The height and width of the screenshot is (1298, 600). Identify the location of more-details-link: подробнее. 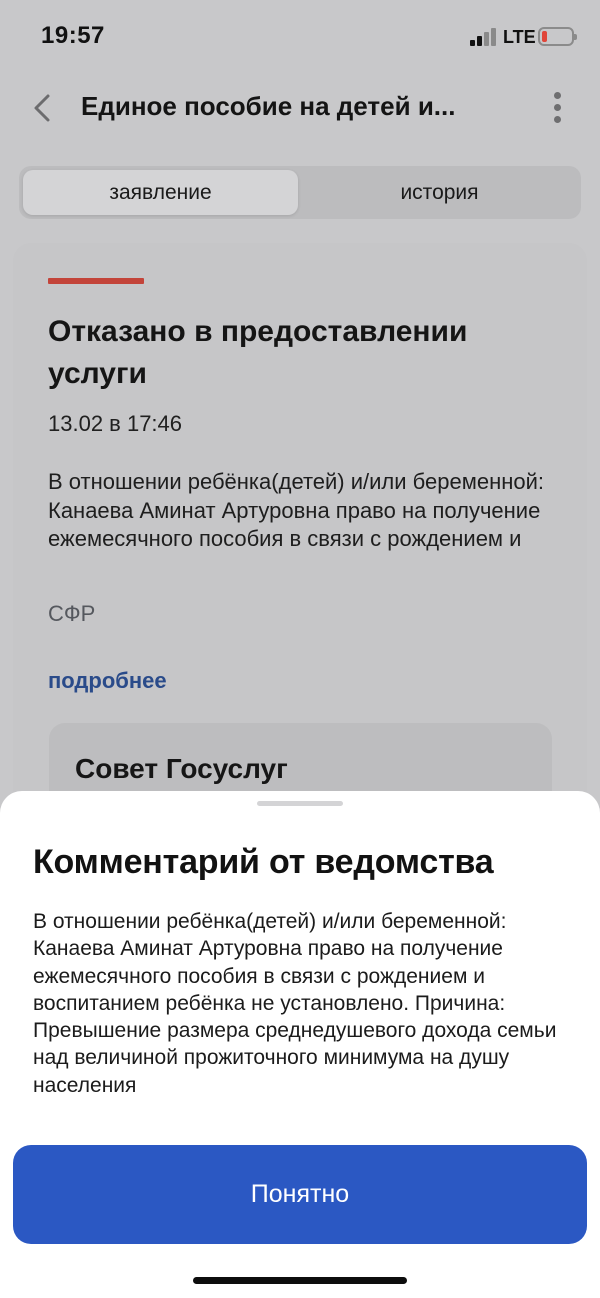
(107, 681).